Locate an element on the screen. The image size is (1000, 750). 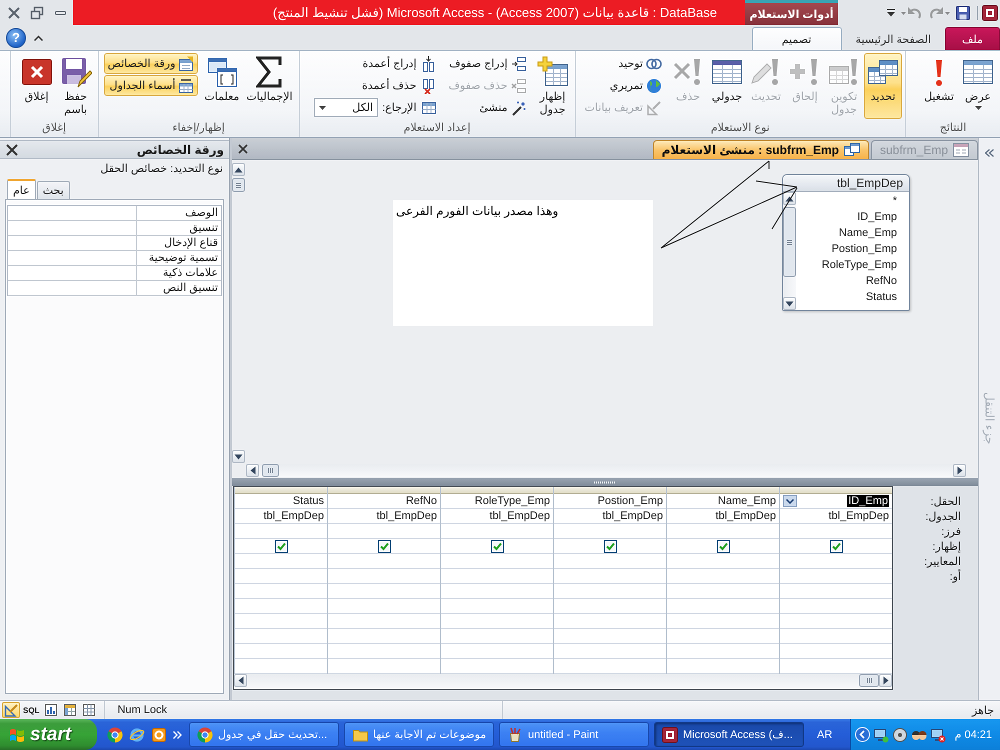
grid-cell: RefNo is located at coordinates (384, 501).